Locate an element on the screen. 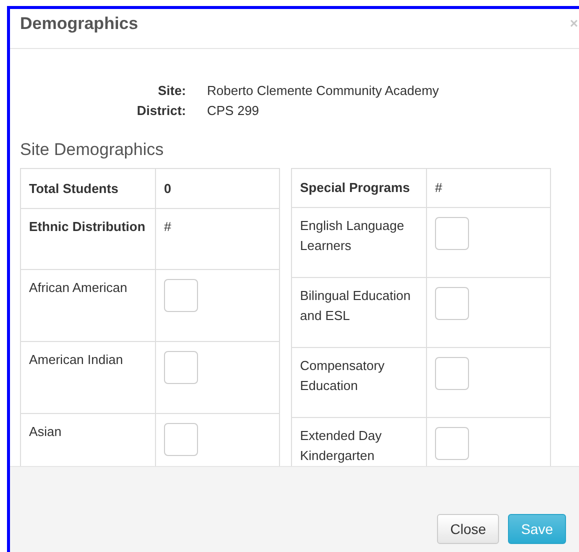  table-cell: African American is located at coordinates (88, 305).